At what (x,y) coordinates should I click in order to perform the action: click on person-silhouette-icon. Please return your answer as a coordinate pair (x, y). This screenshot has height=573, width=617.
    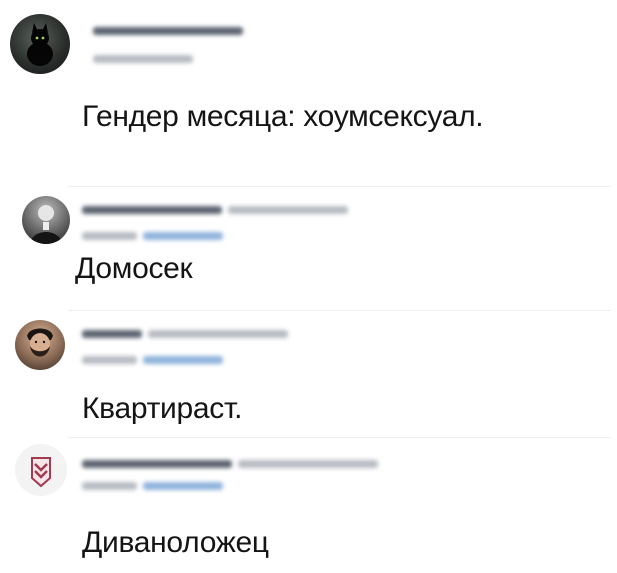
    Looking at the image, I should click on (46, 224).